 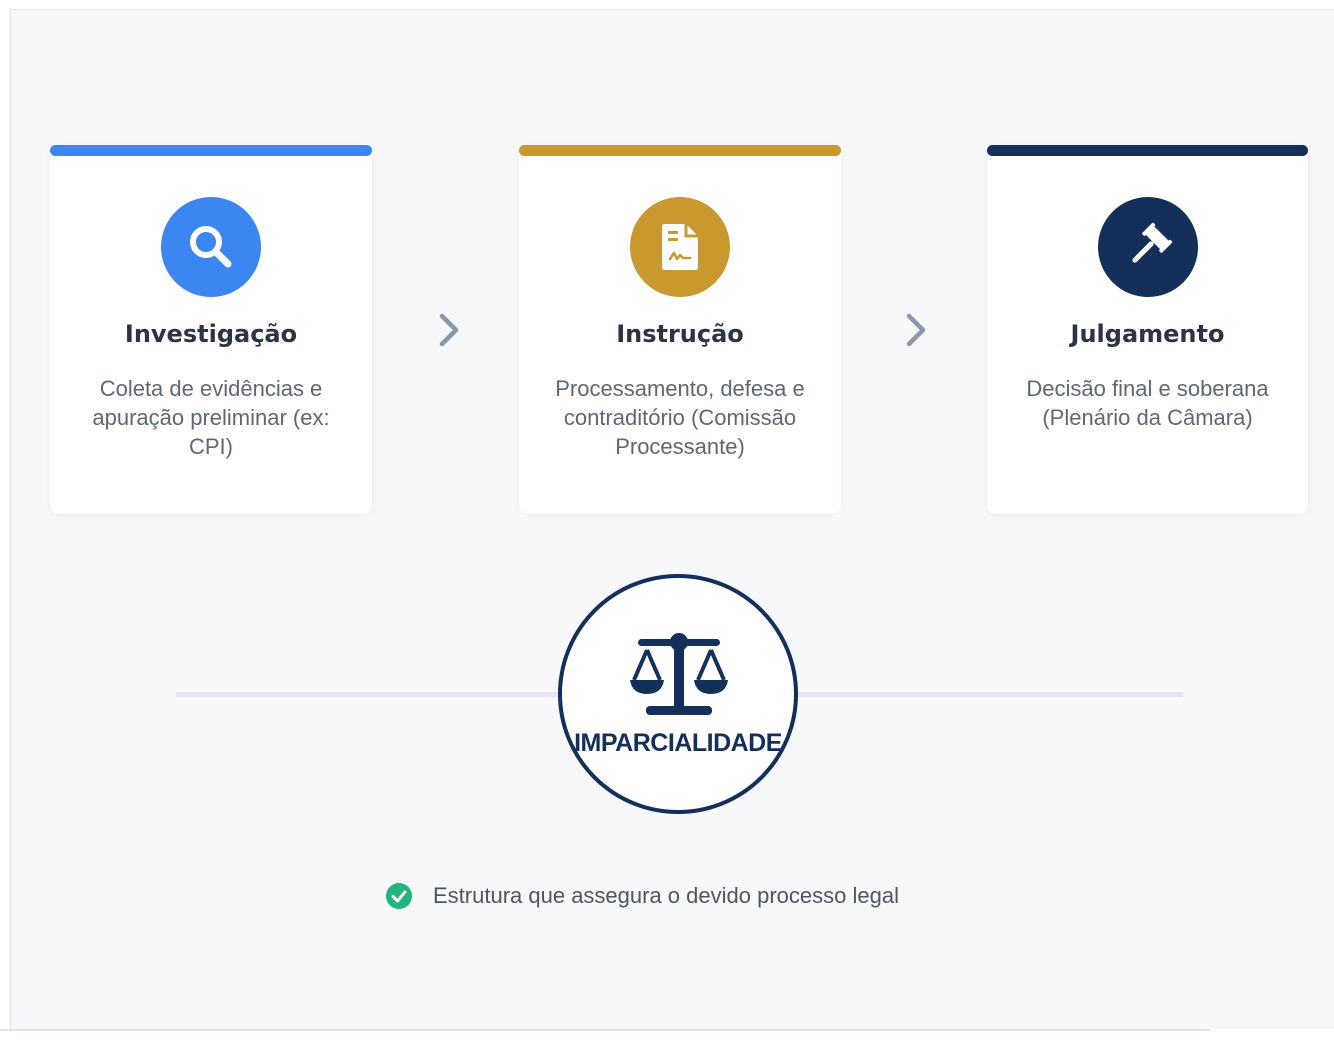 I want to click on check-circle-icon, so click(x=399, y=896).